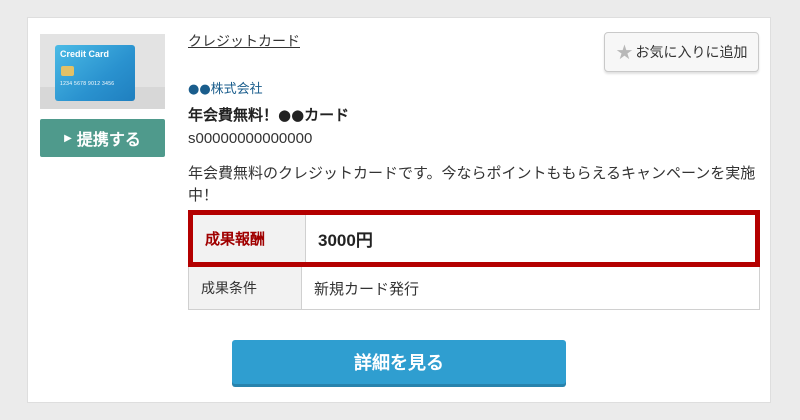 This screenshot has width=800, height=420. I want to click on partner-button-label: 提携する, so click(108, 139).